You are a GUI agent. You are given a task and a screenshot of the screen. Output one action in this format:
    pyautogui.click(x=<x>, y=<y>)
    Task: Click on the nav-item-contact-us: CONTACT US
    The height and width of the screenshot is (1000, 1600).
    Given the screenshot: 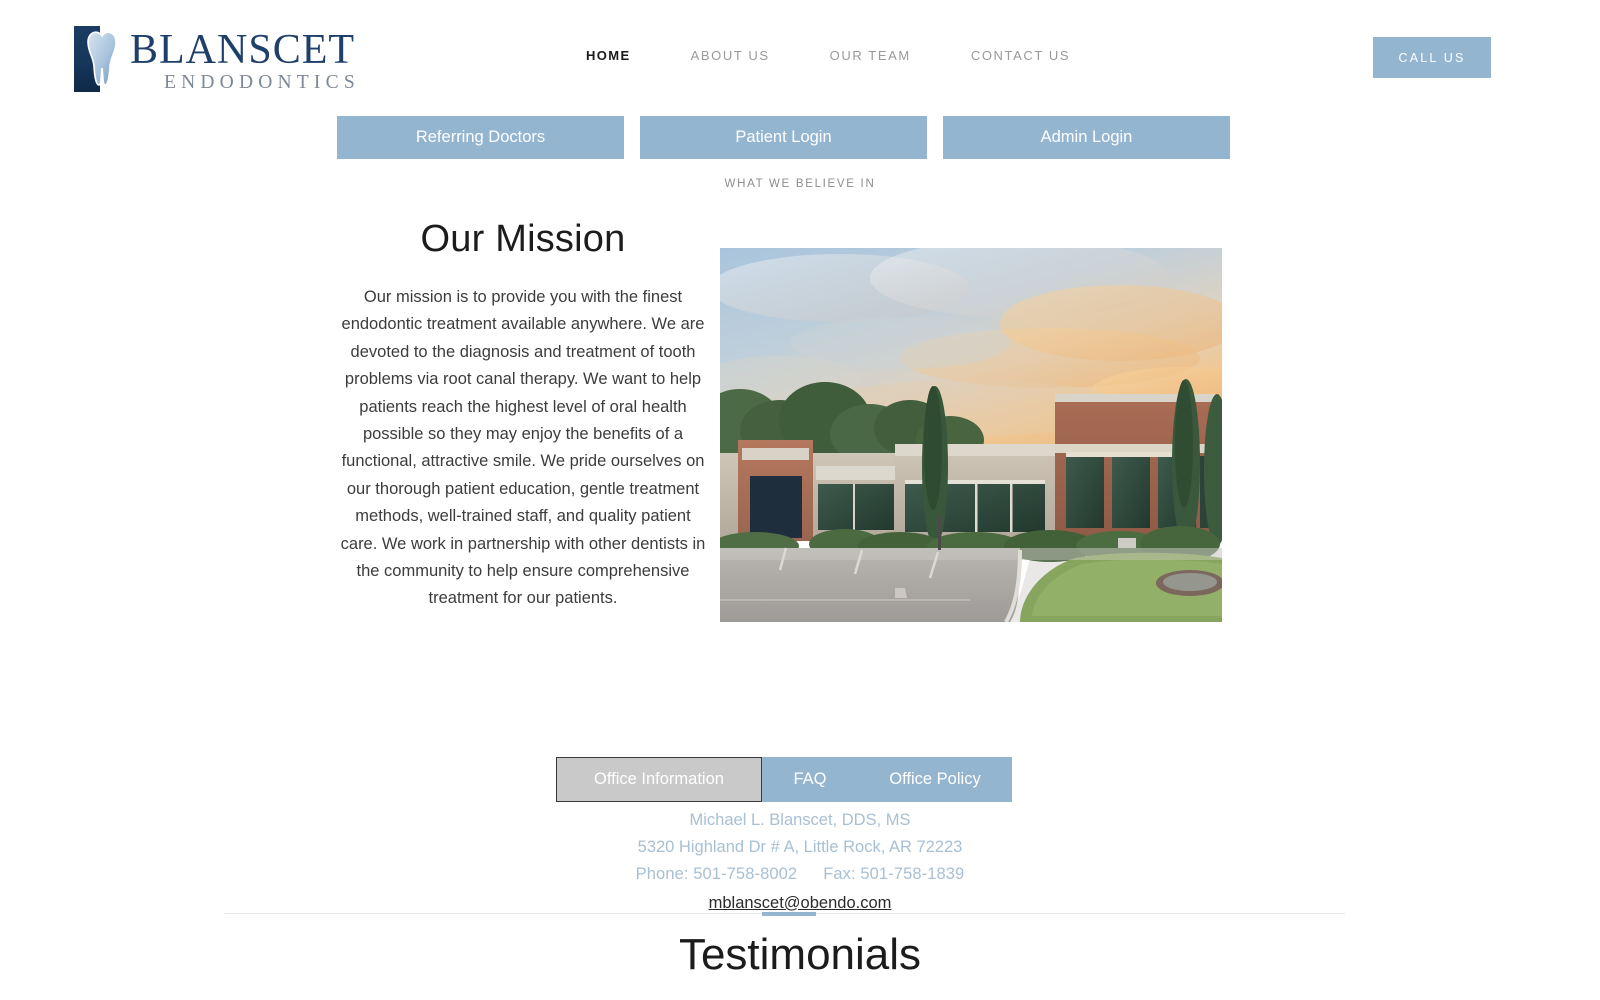 What is the action you would take?
    pyautogui.click(x=1020, y=55)
    